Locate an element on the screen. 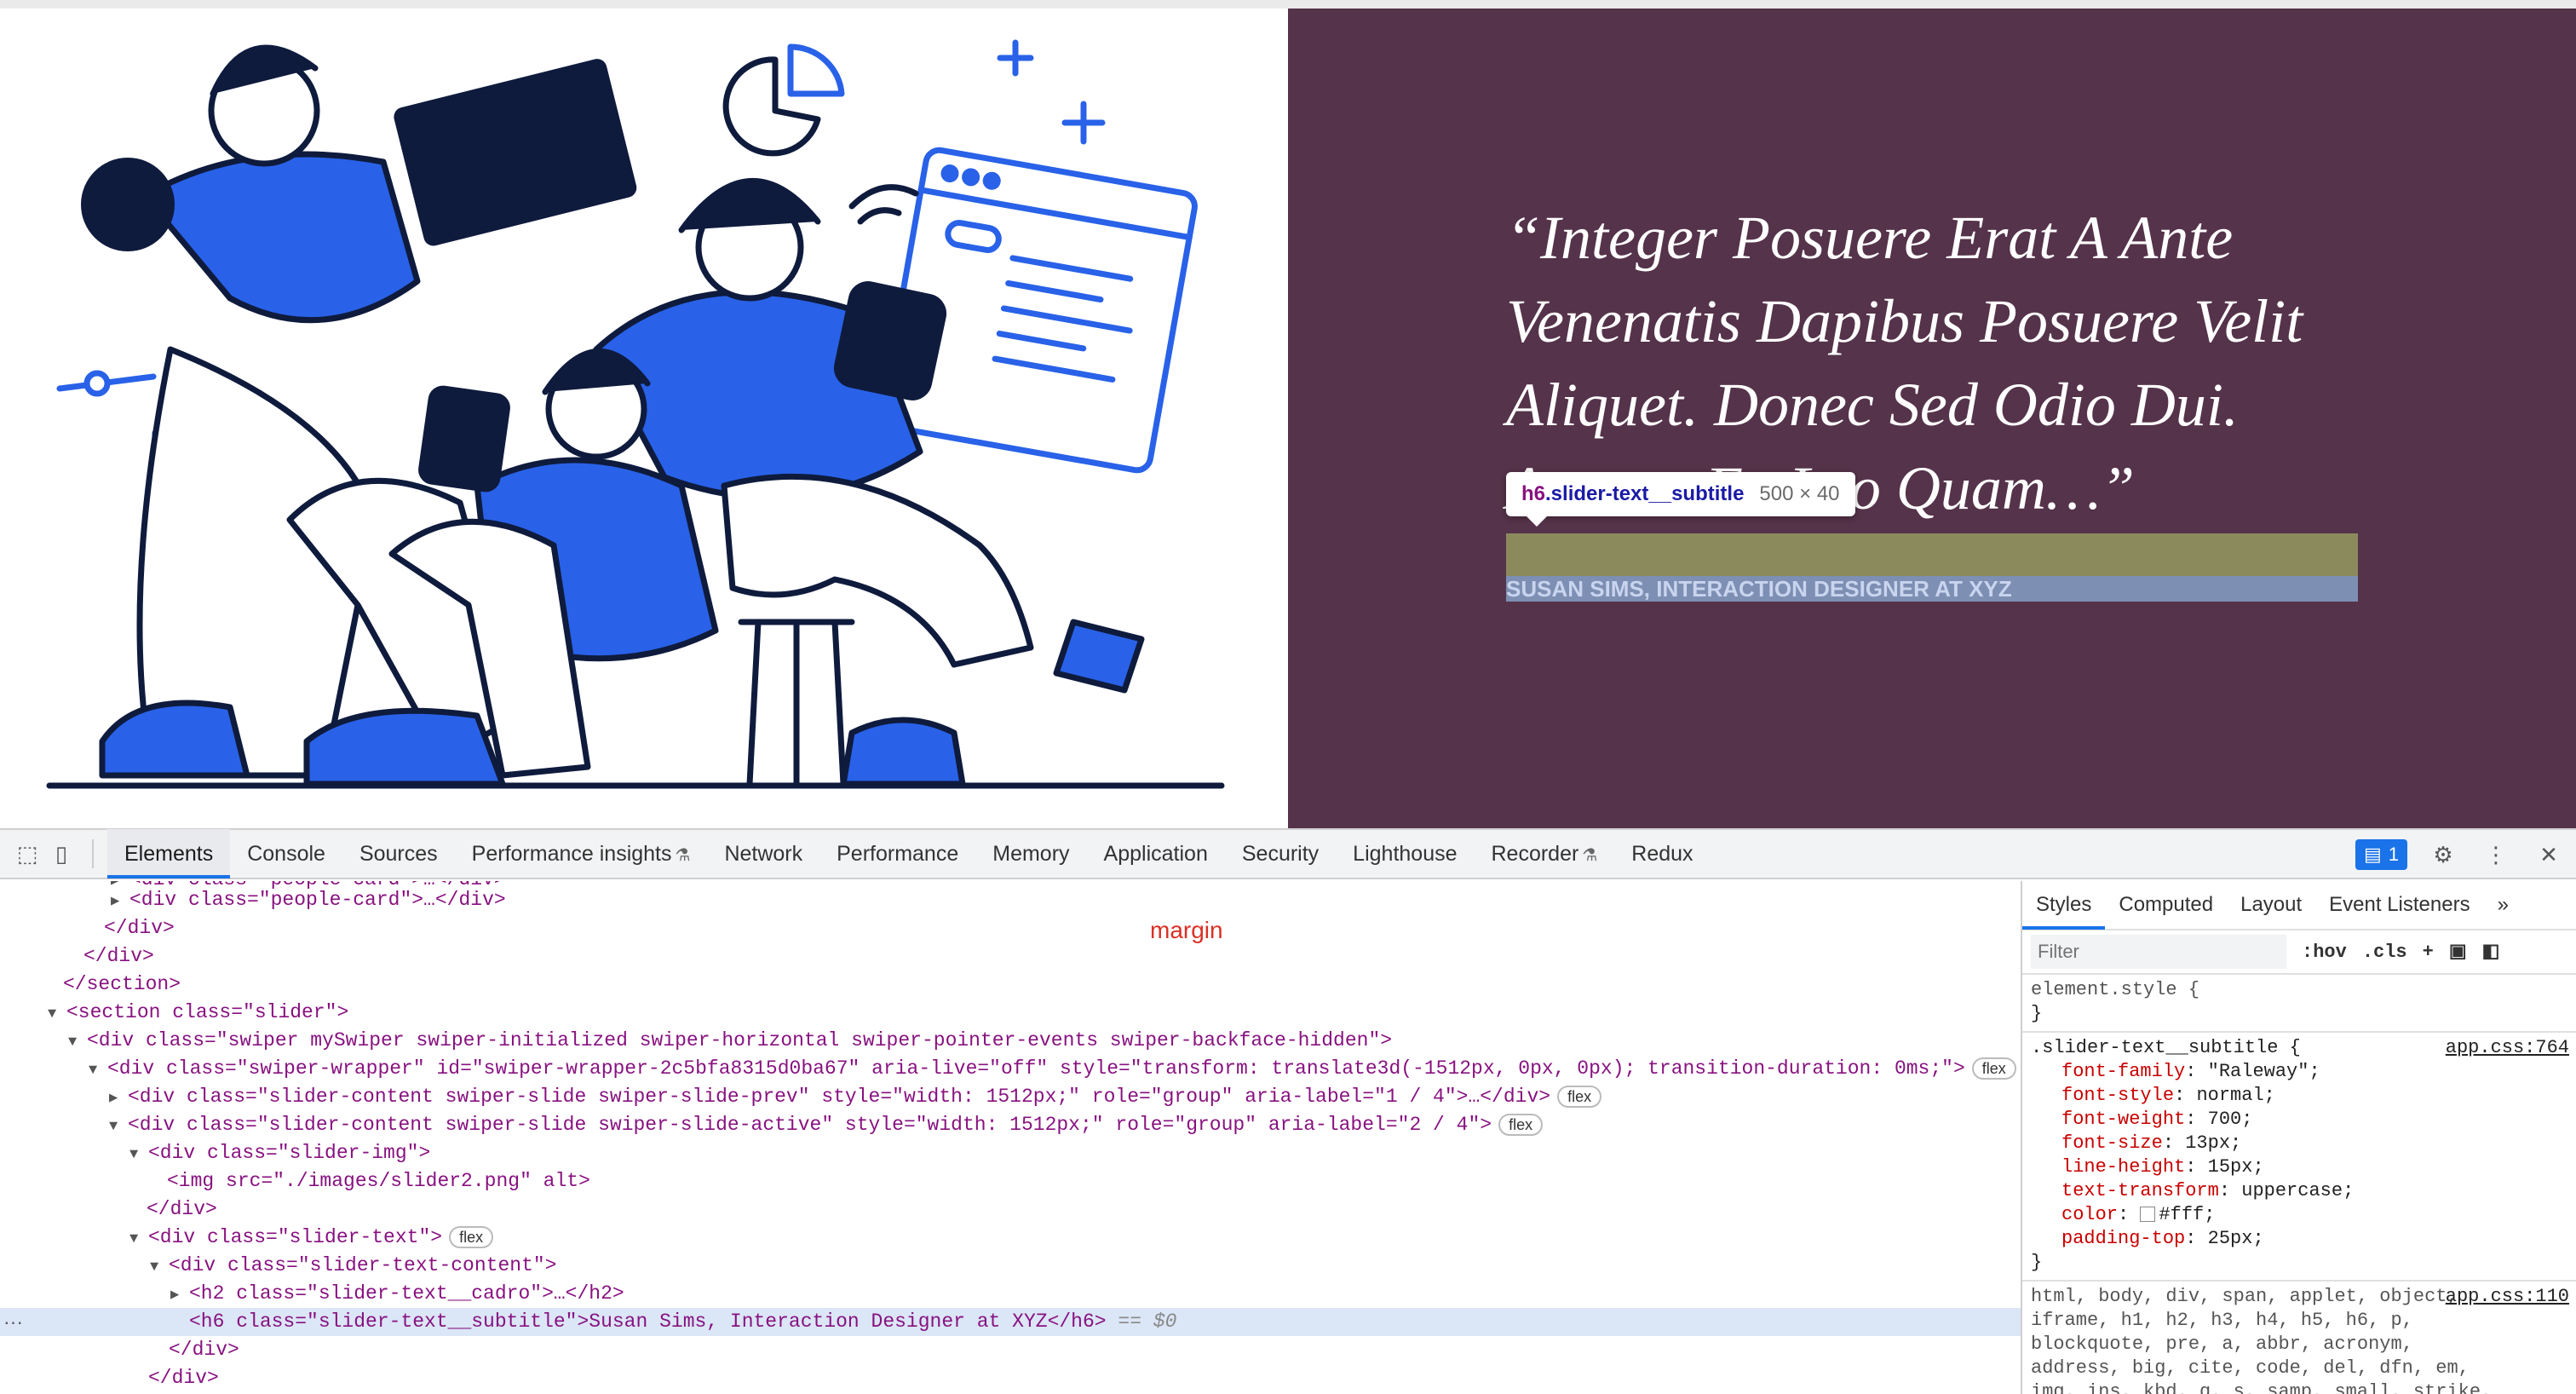 The width and height of the screenshot is (2576, 1394). tab-elements: Elements is located at coordinates (169, 853).